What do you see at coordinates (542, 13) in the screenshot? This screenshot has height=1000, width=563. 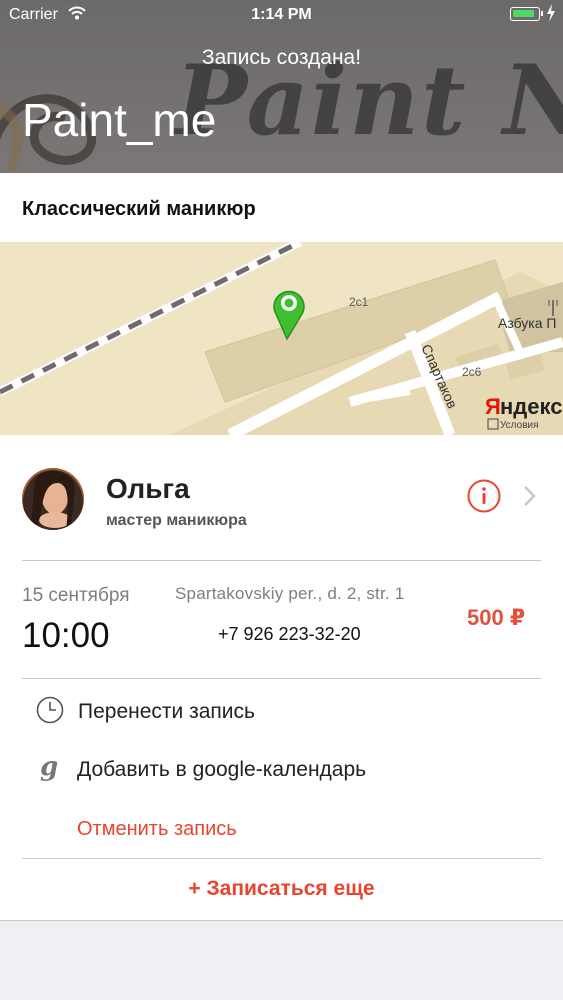 I see `battery-tip` at bounding box center [542, 13].